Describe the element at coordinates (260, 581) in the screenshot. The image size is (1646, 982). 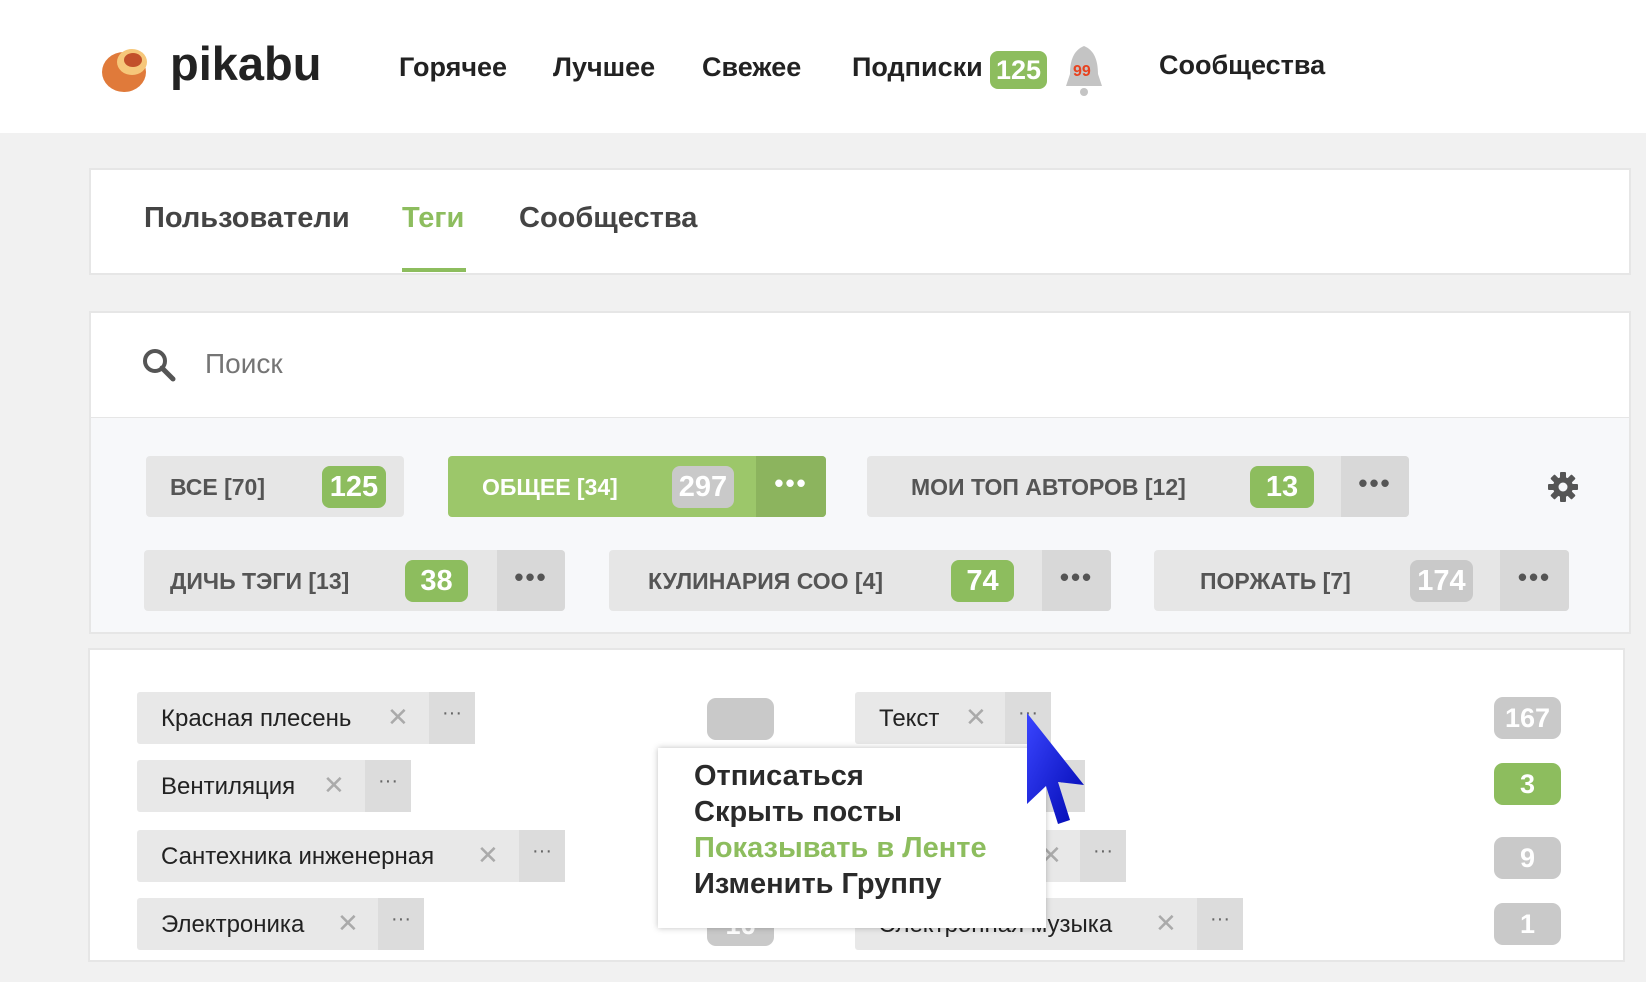
I see `group-label: ДИЧЬ ТЭГИ [13]` at that location.